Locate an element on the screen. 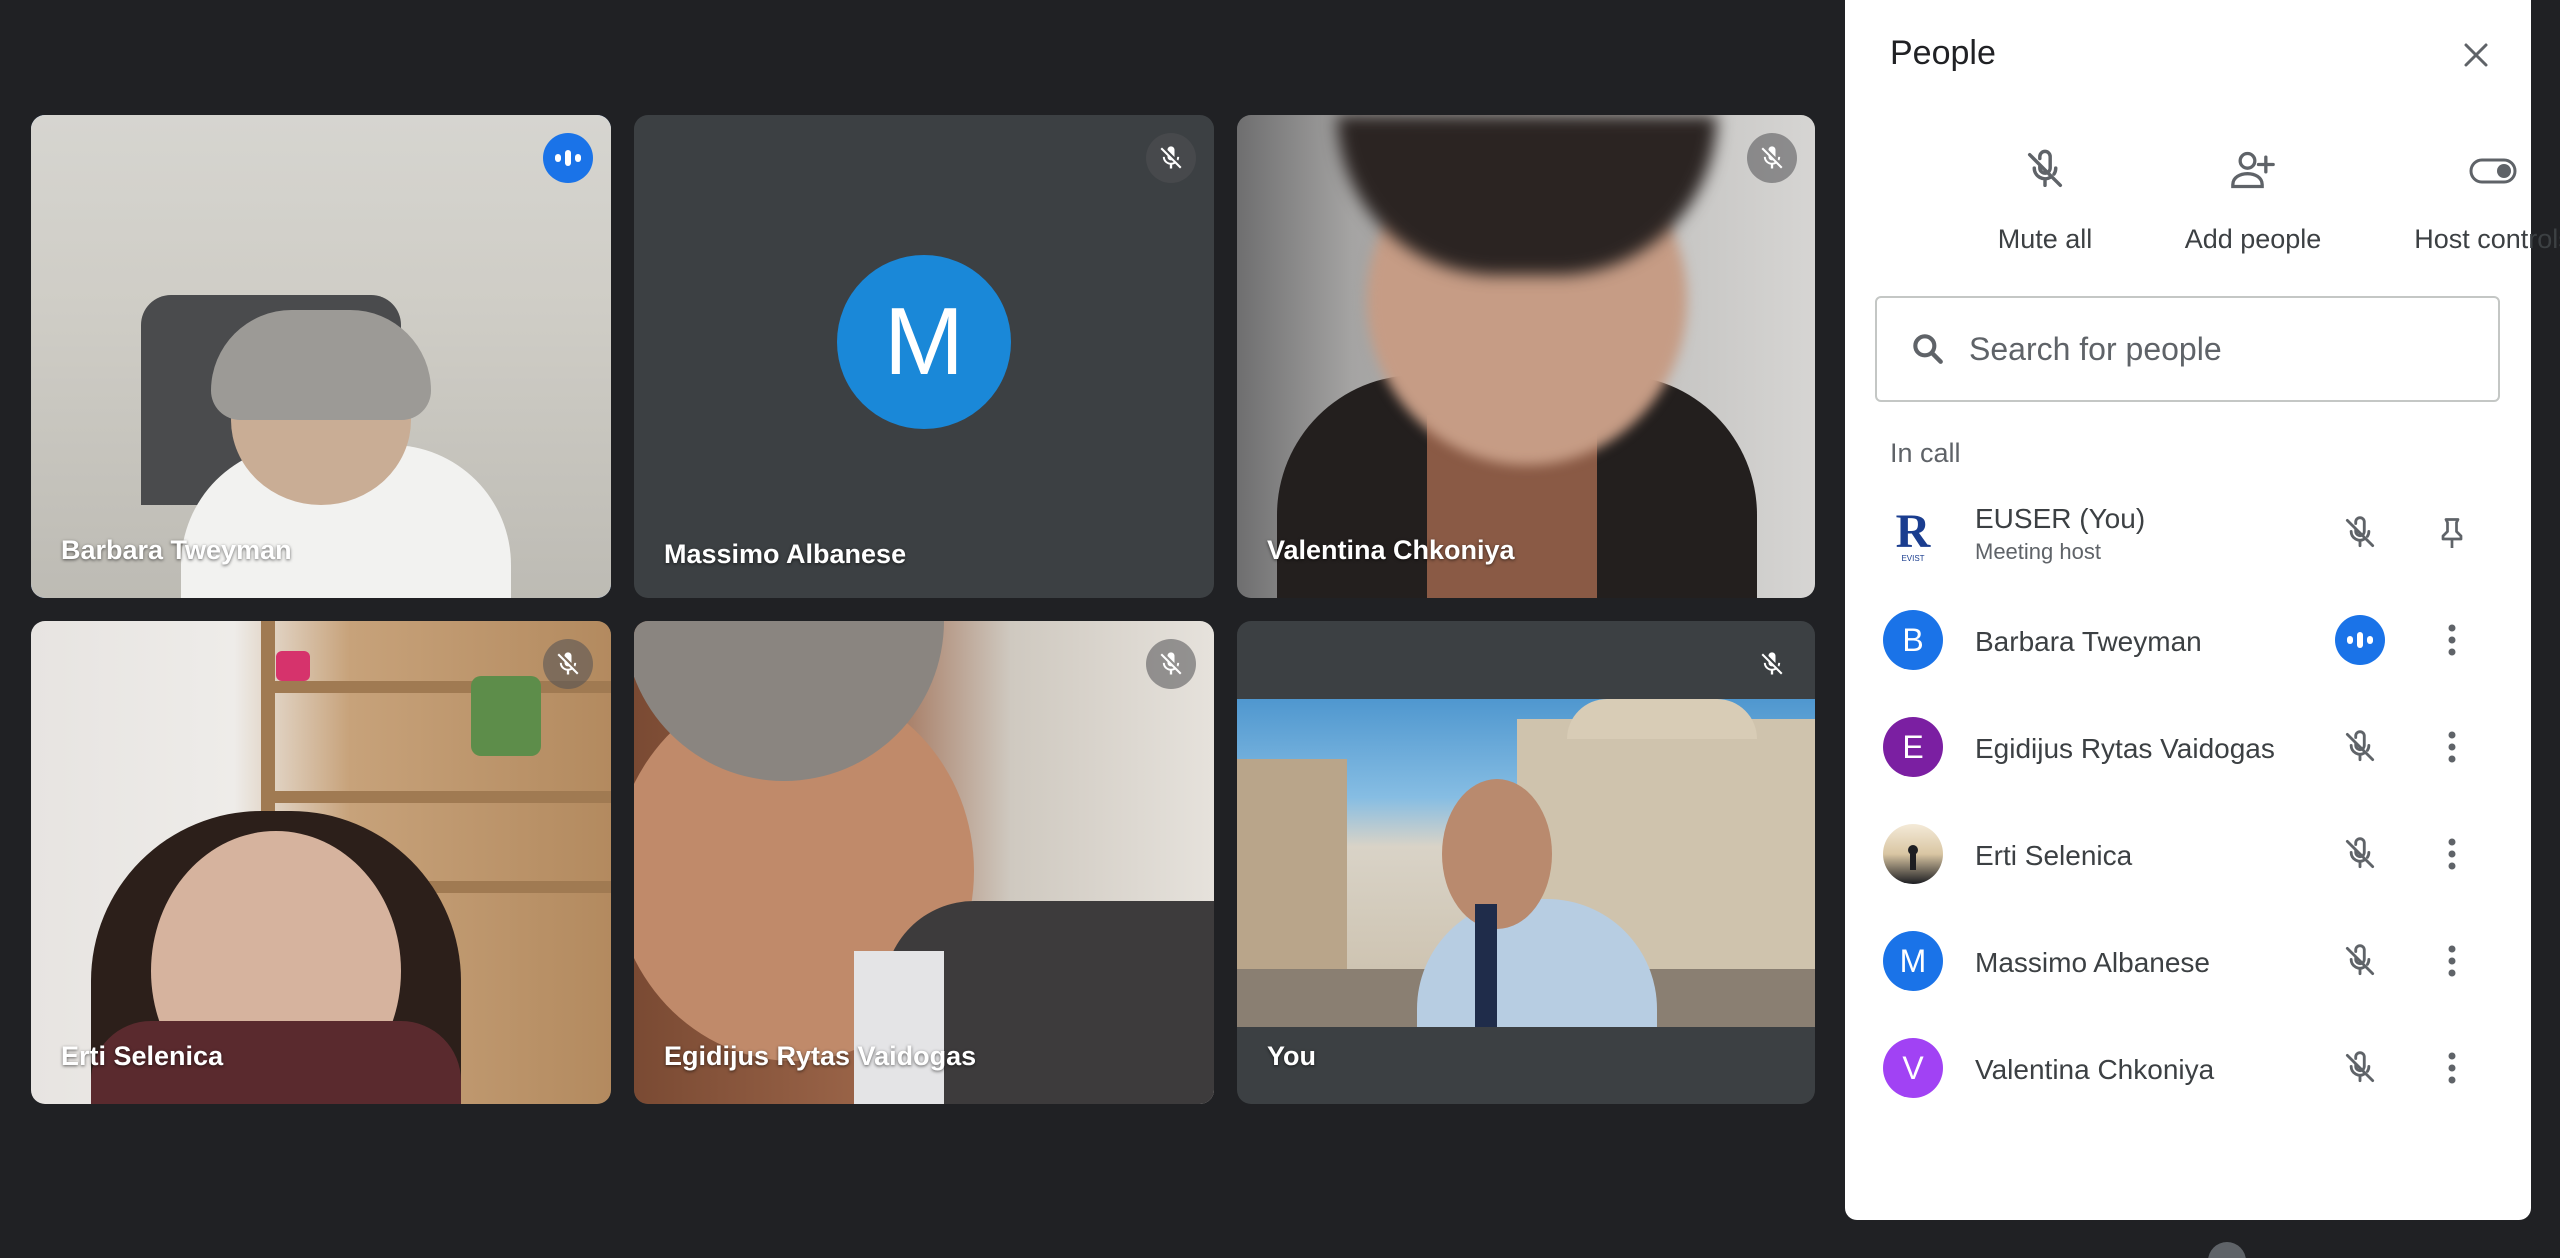 This screenshot has height=1258, width=2560. search-input is located at coordinates (2209, 349).